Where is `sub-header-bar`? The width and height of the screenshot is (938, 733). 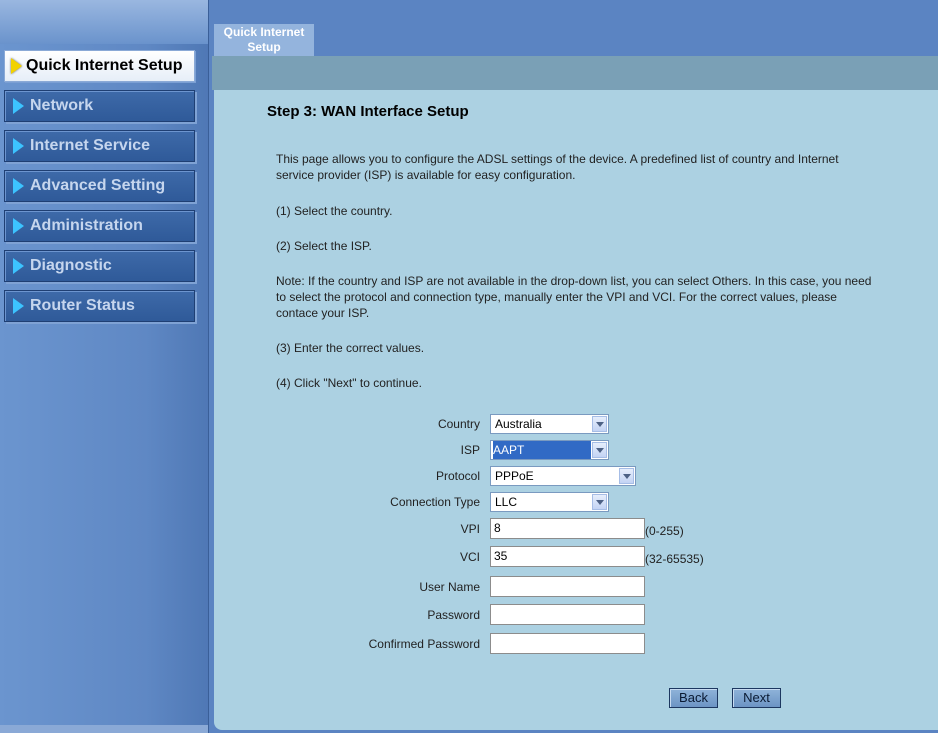 sub-header-bar is located at coordinates (575, 73).